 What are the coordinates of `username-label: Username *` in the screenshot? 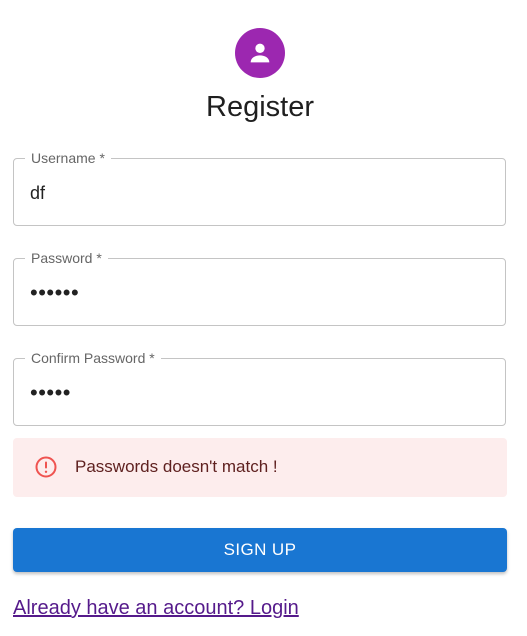 It's located at (68, 158).